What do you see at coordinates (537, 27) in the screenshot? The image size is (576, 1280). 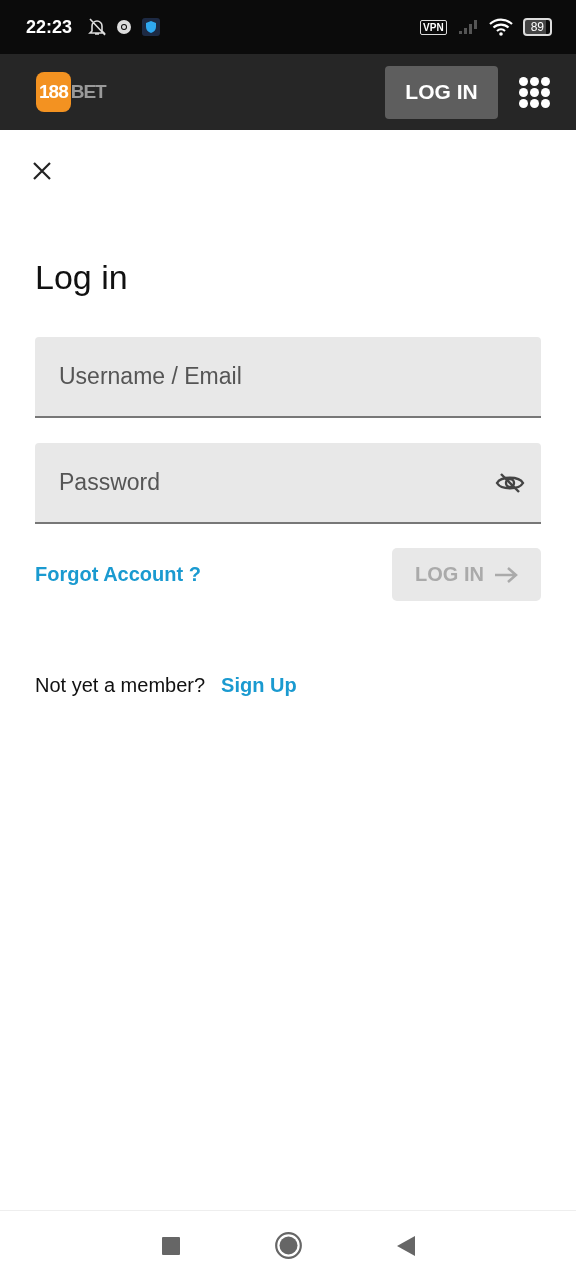 I see `battery-indicator: 89` at bounding box center [537, 27].